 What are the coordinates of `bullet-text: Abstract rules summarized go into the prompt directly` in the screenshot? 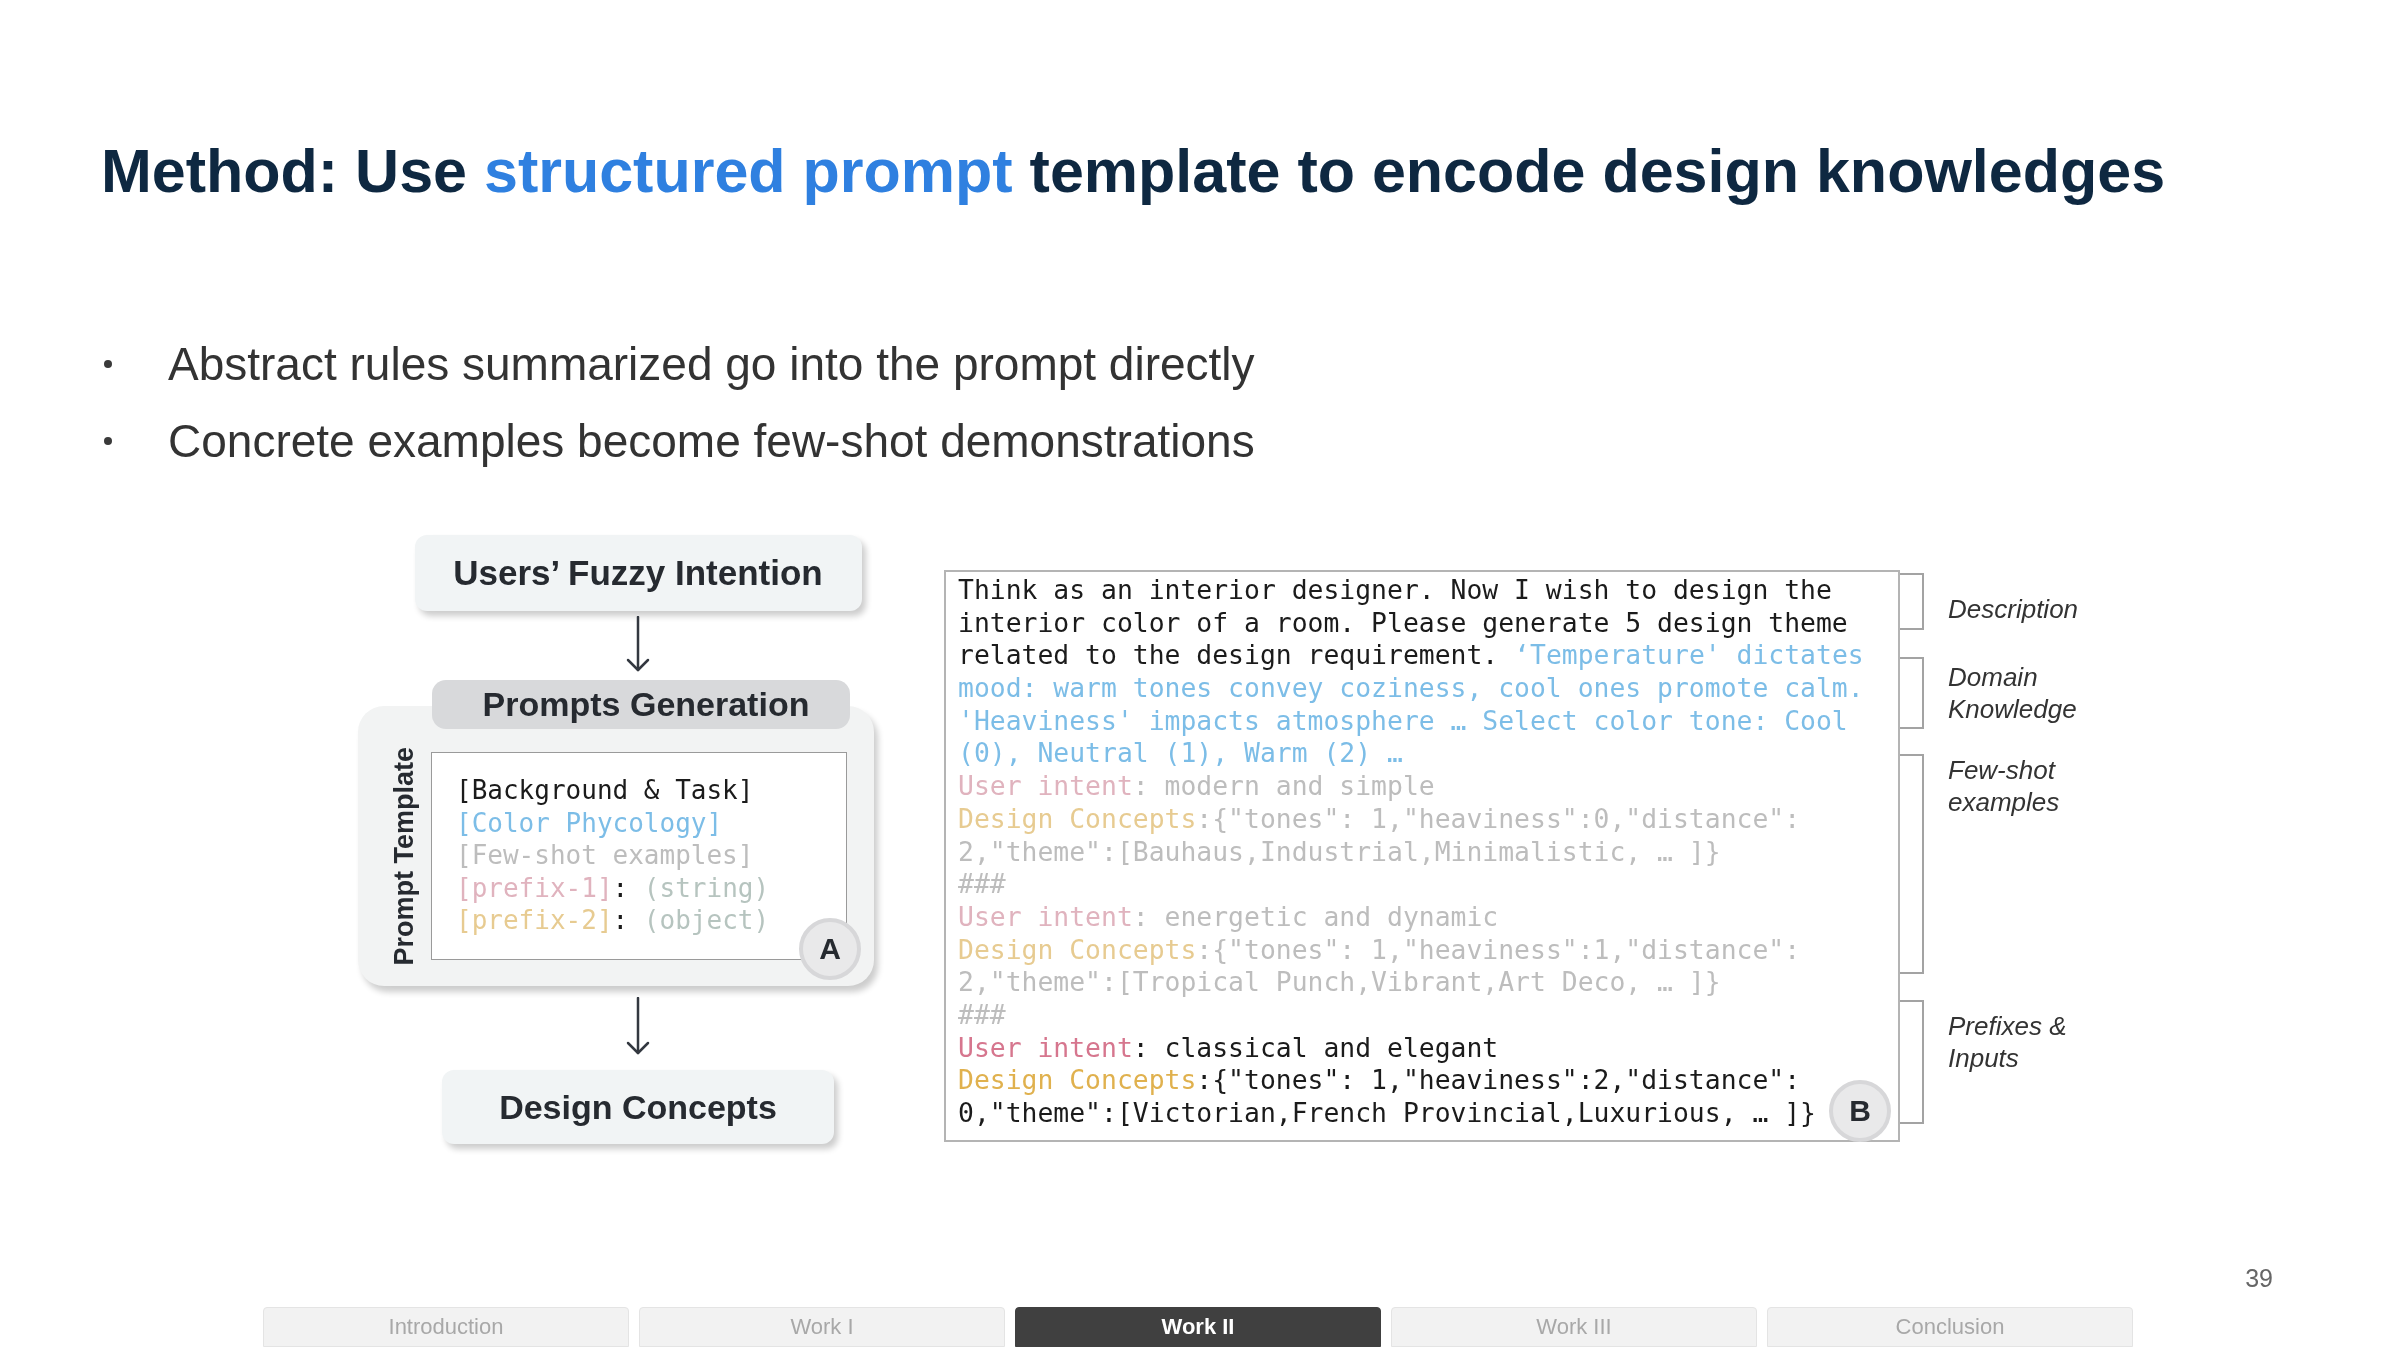 It's located at (711, 363).